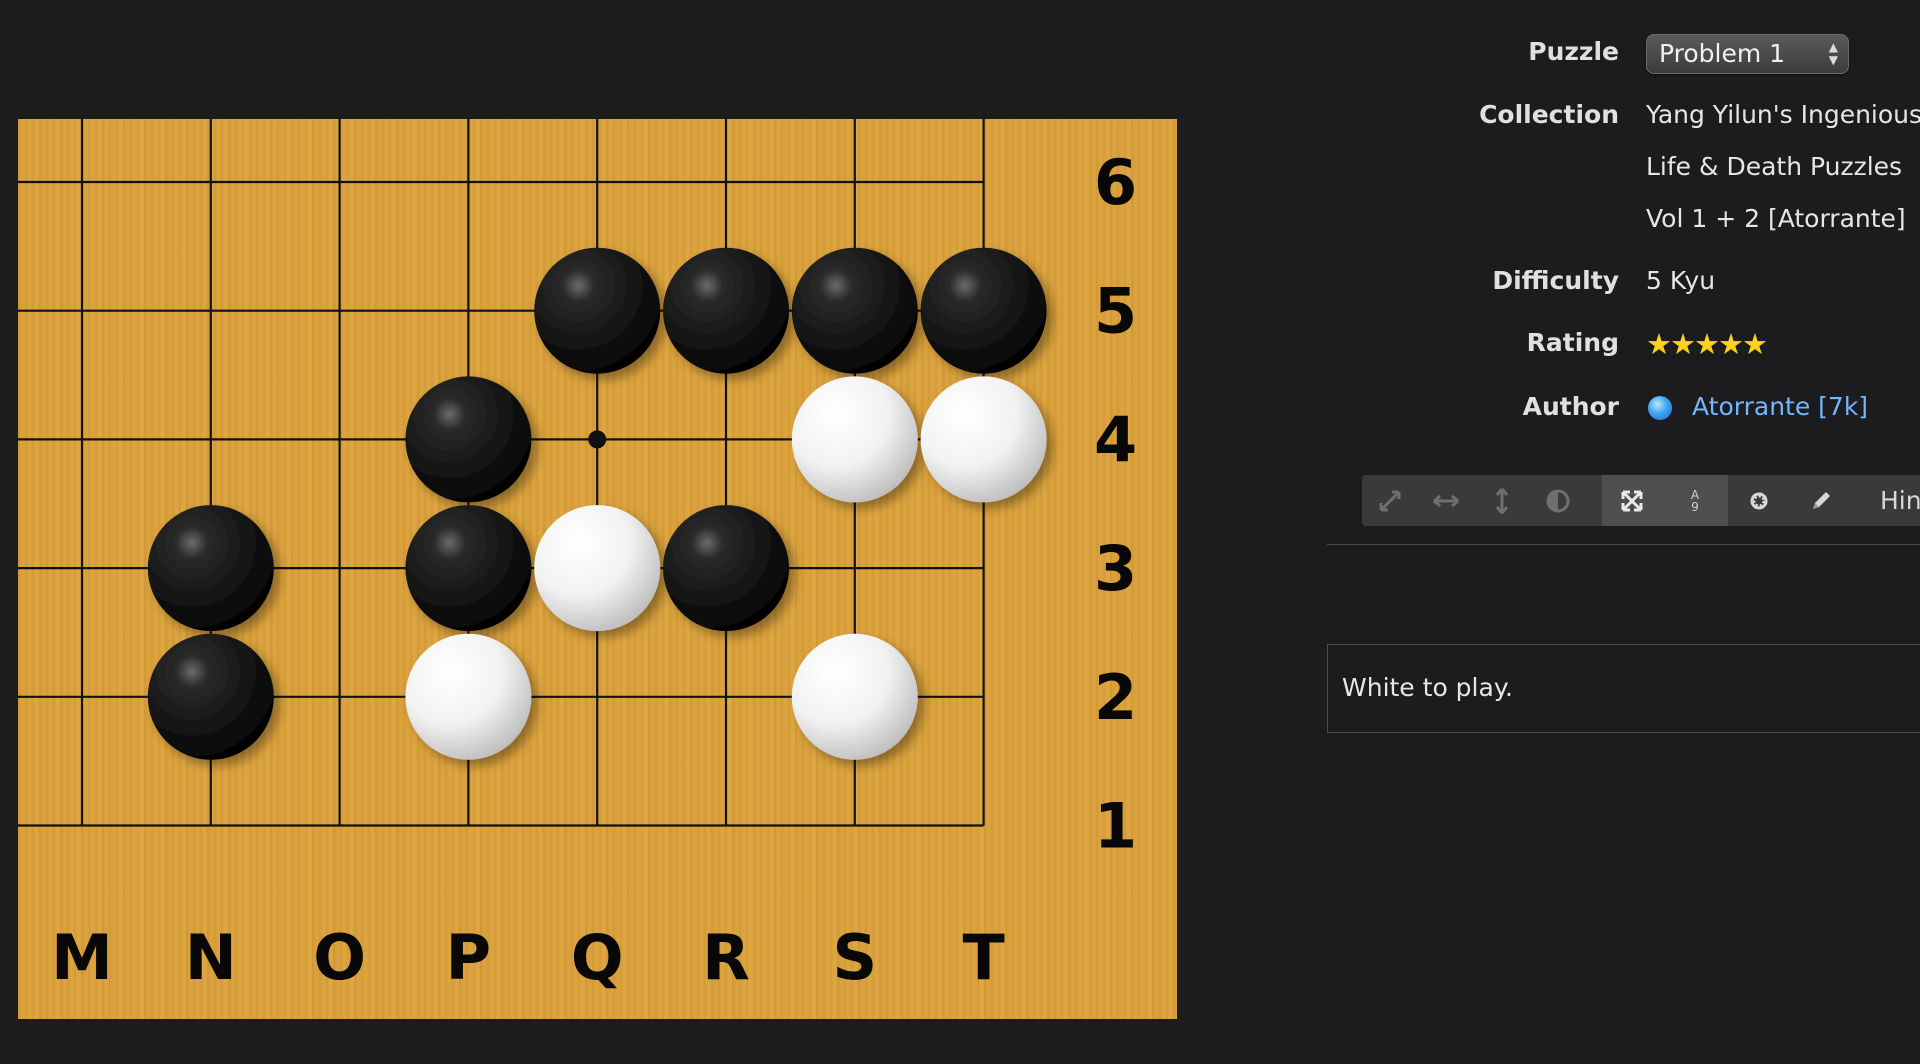  I want to click on black-stone-R3, so click(726, 568).